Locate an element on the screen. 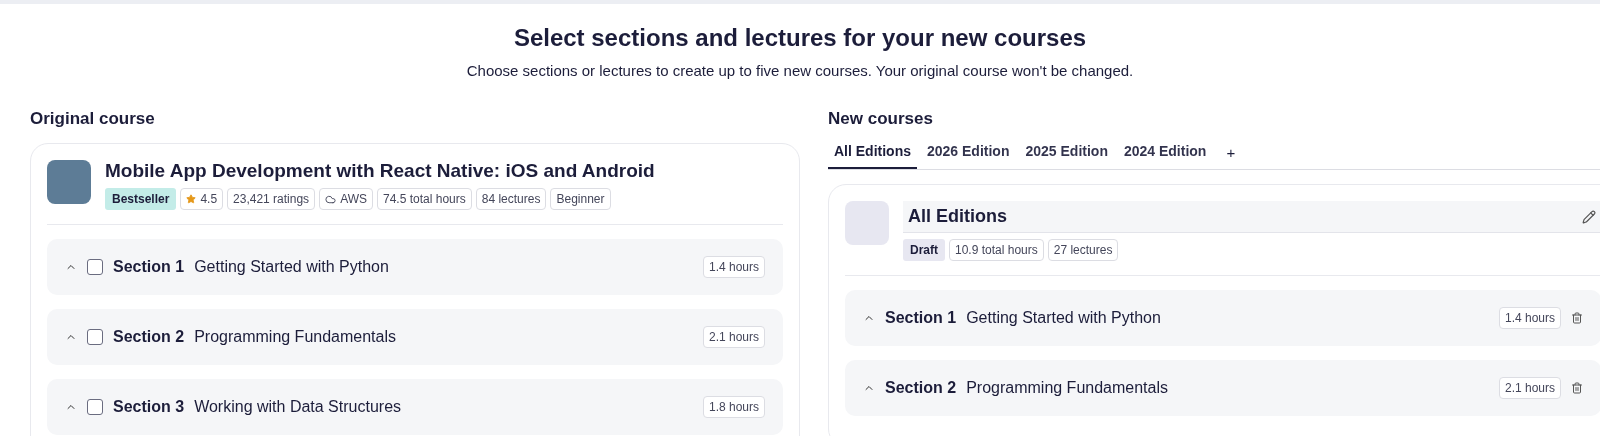 This screenshot has height=436, width=1600. hours-tag: 74.5 total hours is located at coordinates (424, 199).